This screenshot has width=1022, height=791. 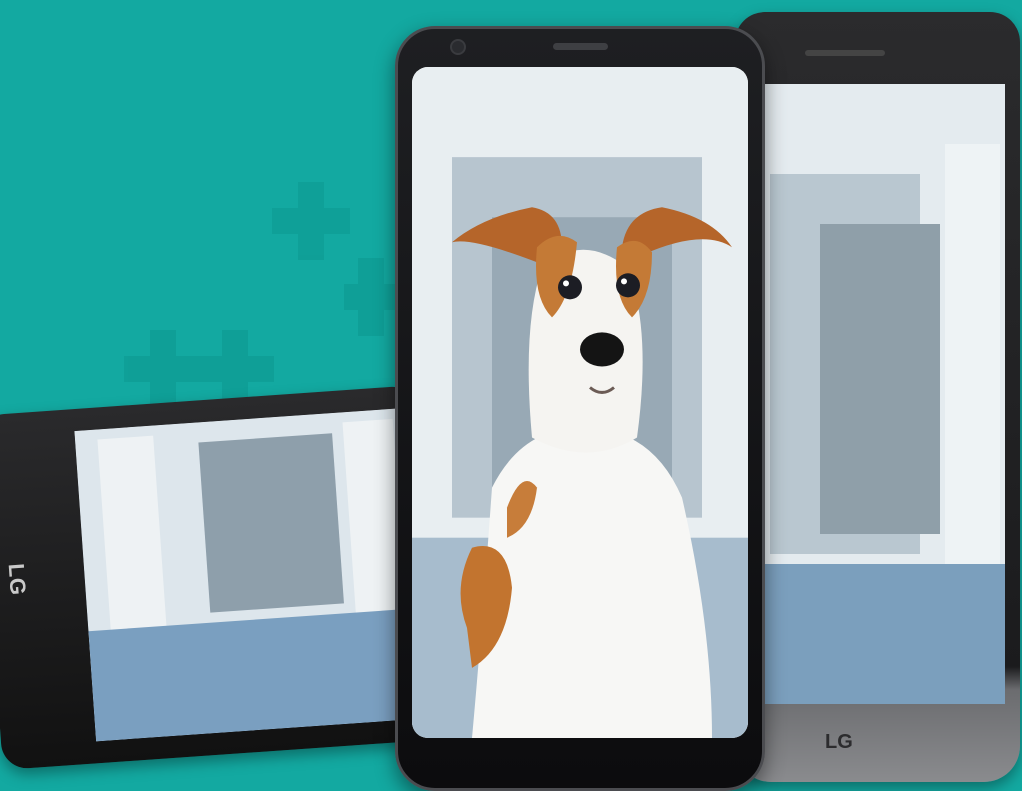 I want to click on front-camera, so click(x=458, y=47).